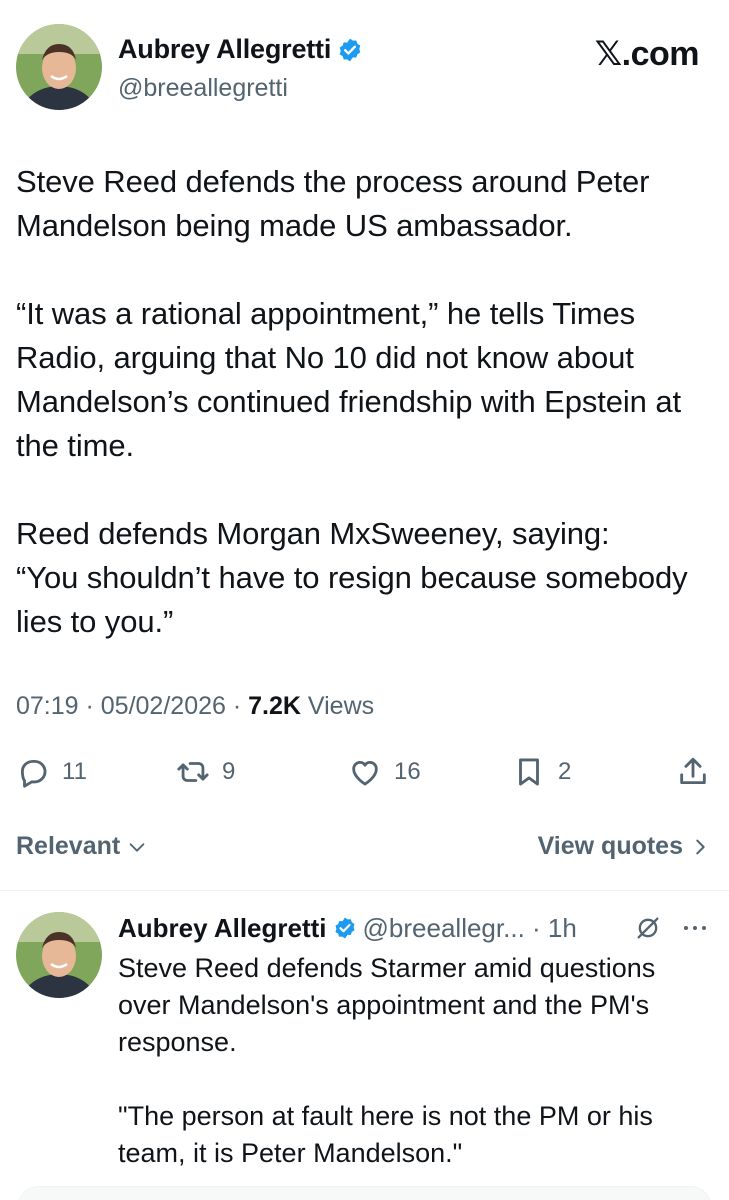 This screenshot has width=729, height=1200. What do you see at coordinates (68, 846) in the screenshot?
I see `sort-label: Relevant` at bounding box center [68, 846].